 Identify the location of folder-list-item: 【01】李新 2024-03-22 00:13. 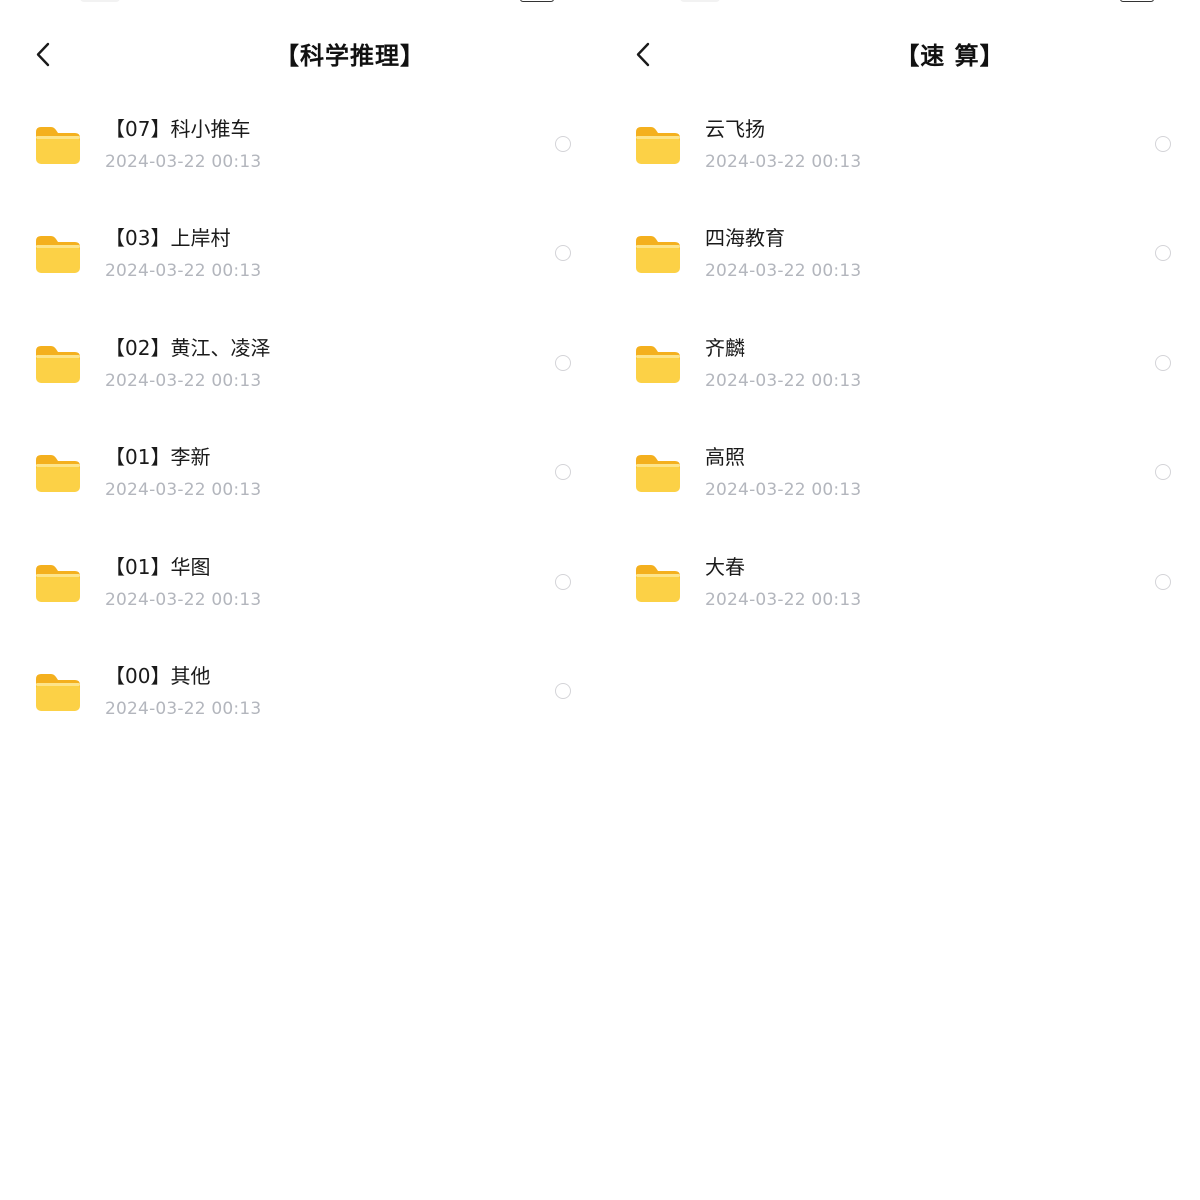
(300, 473).